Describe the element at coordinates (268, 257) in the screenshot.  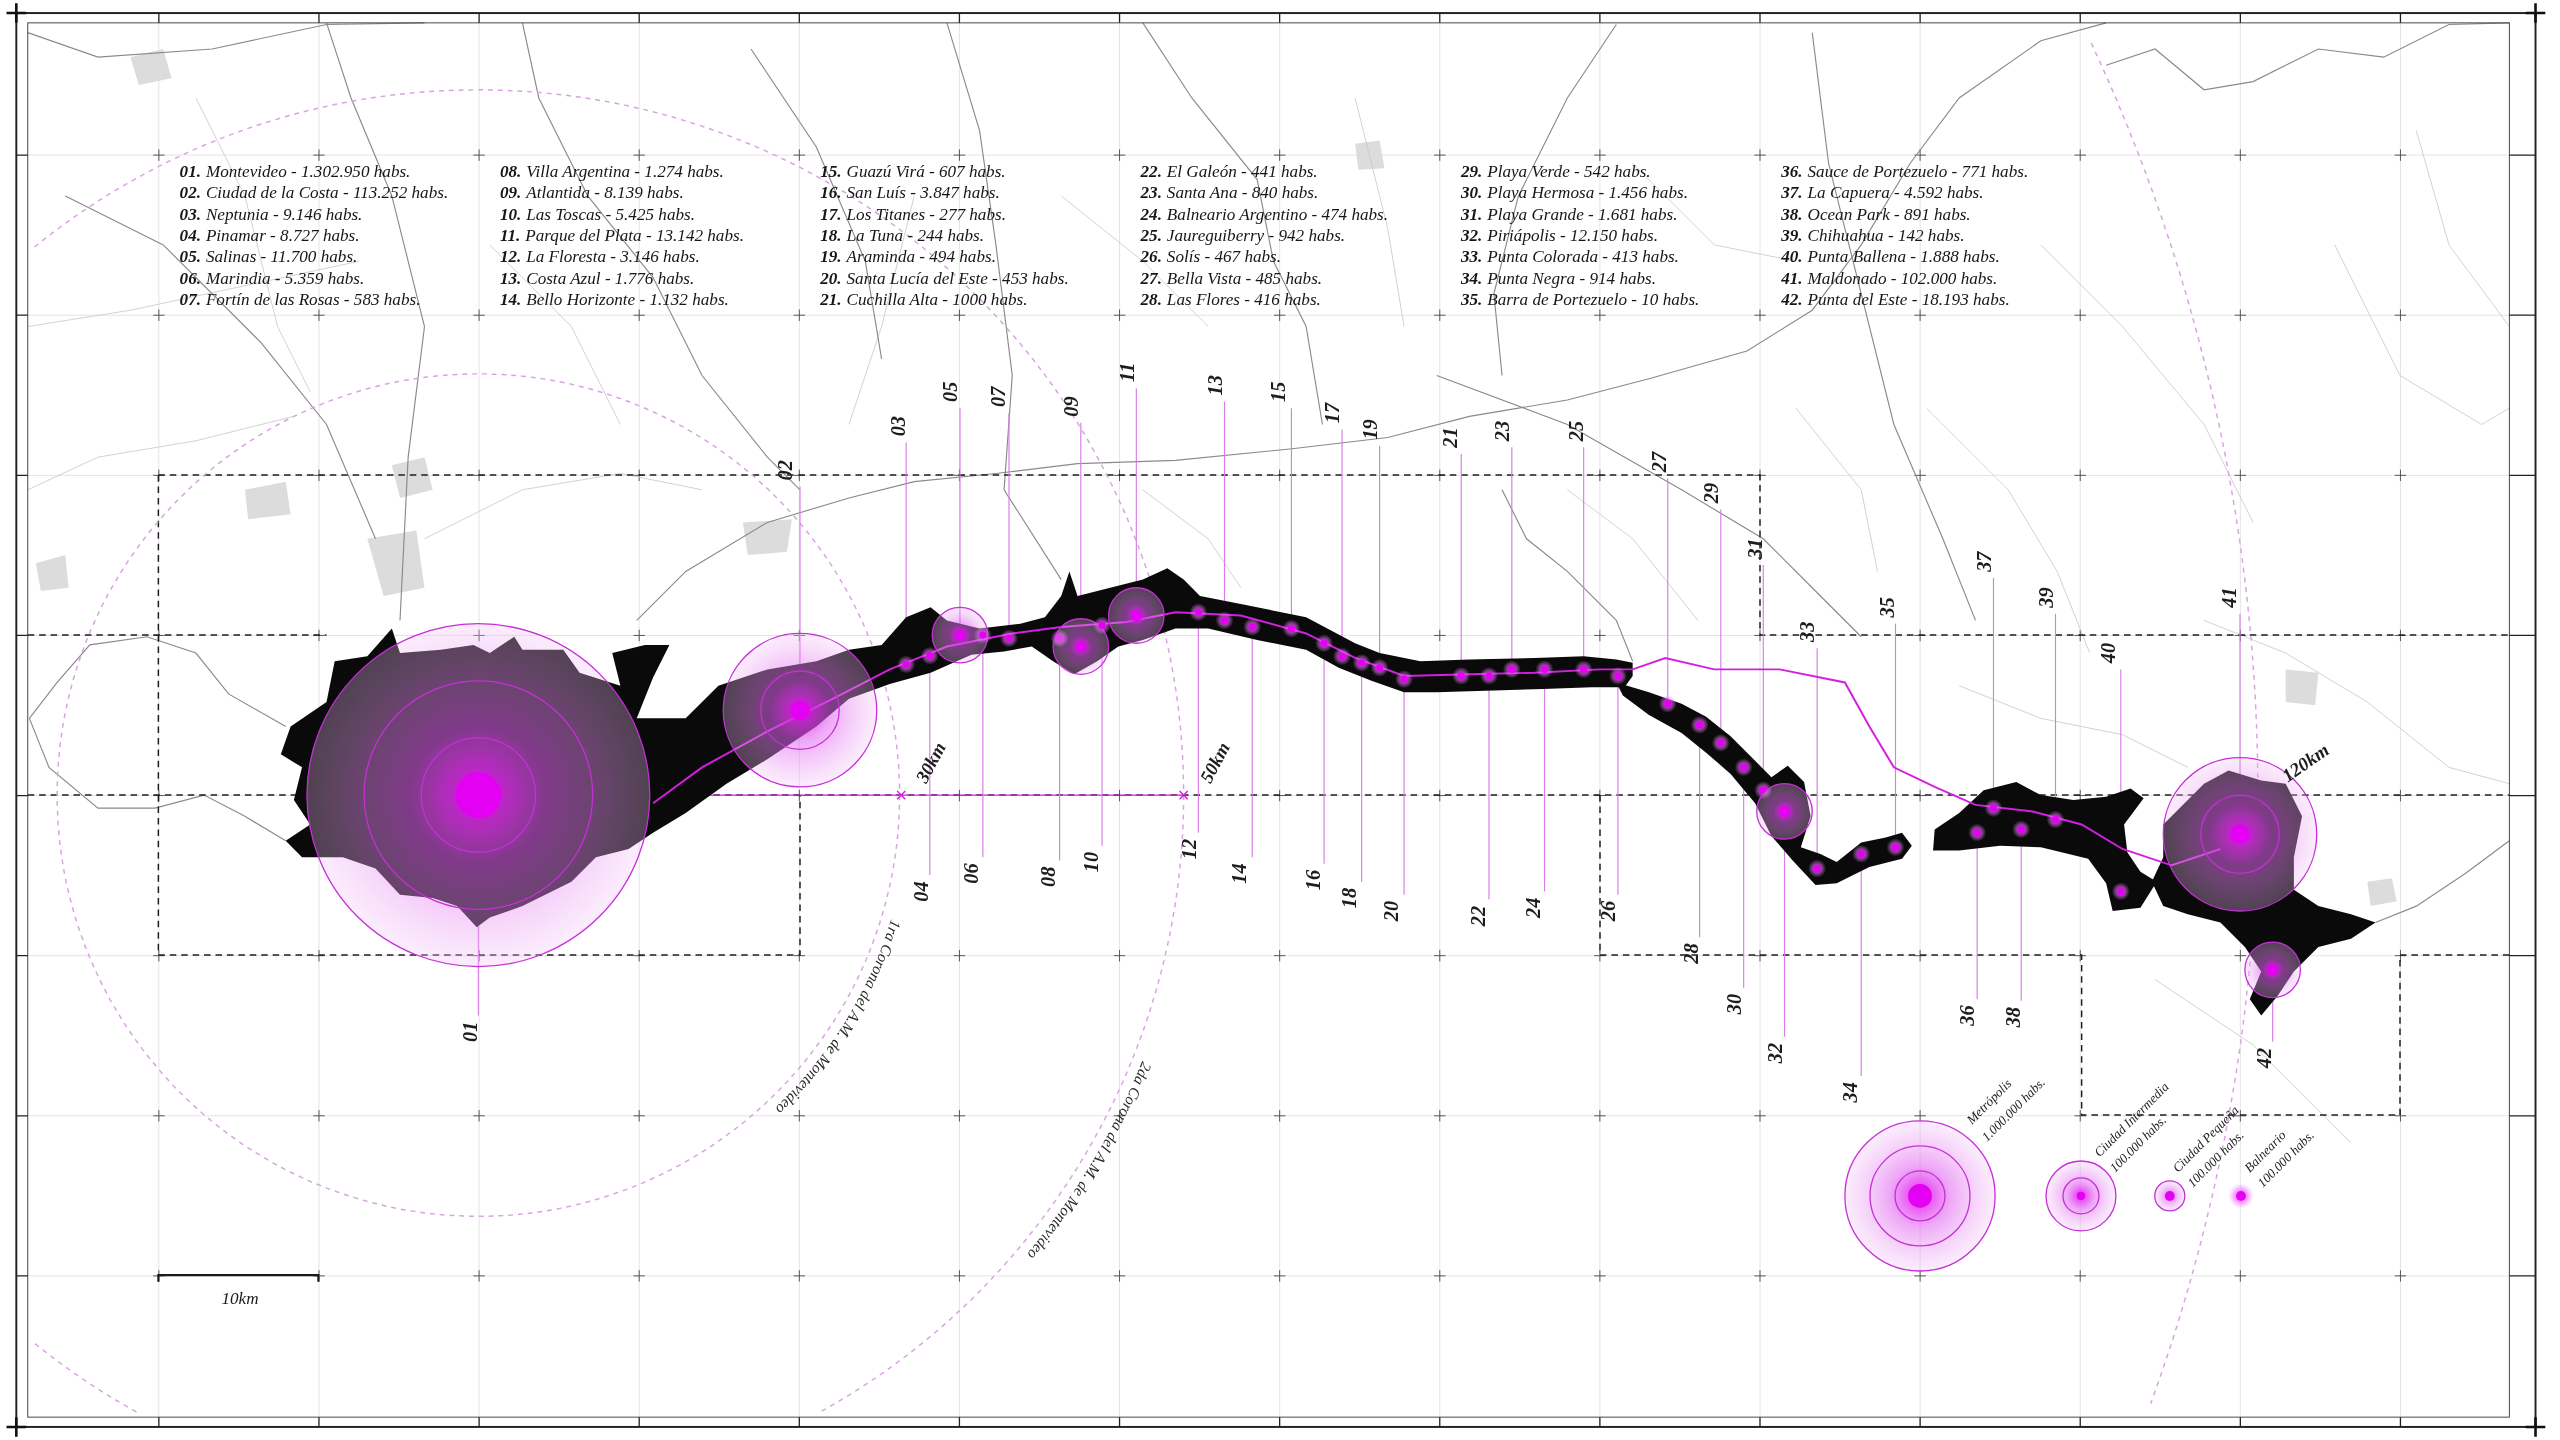
I see `population-entry: 05. Salinas - 11.700 habs.` at that location.